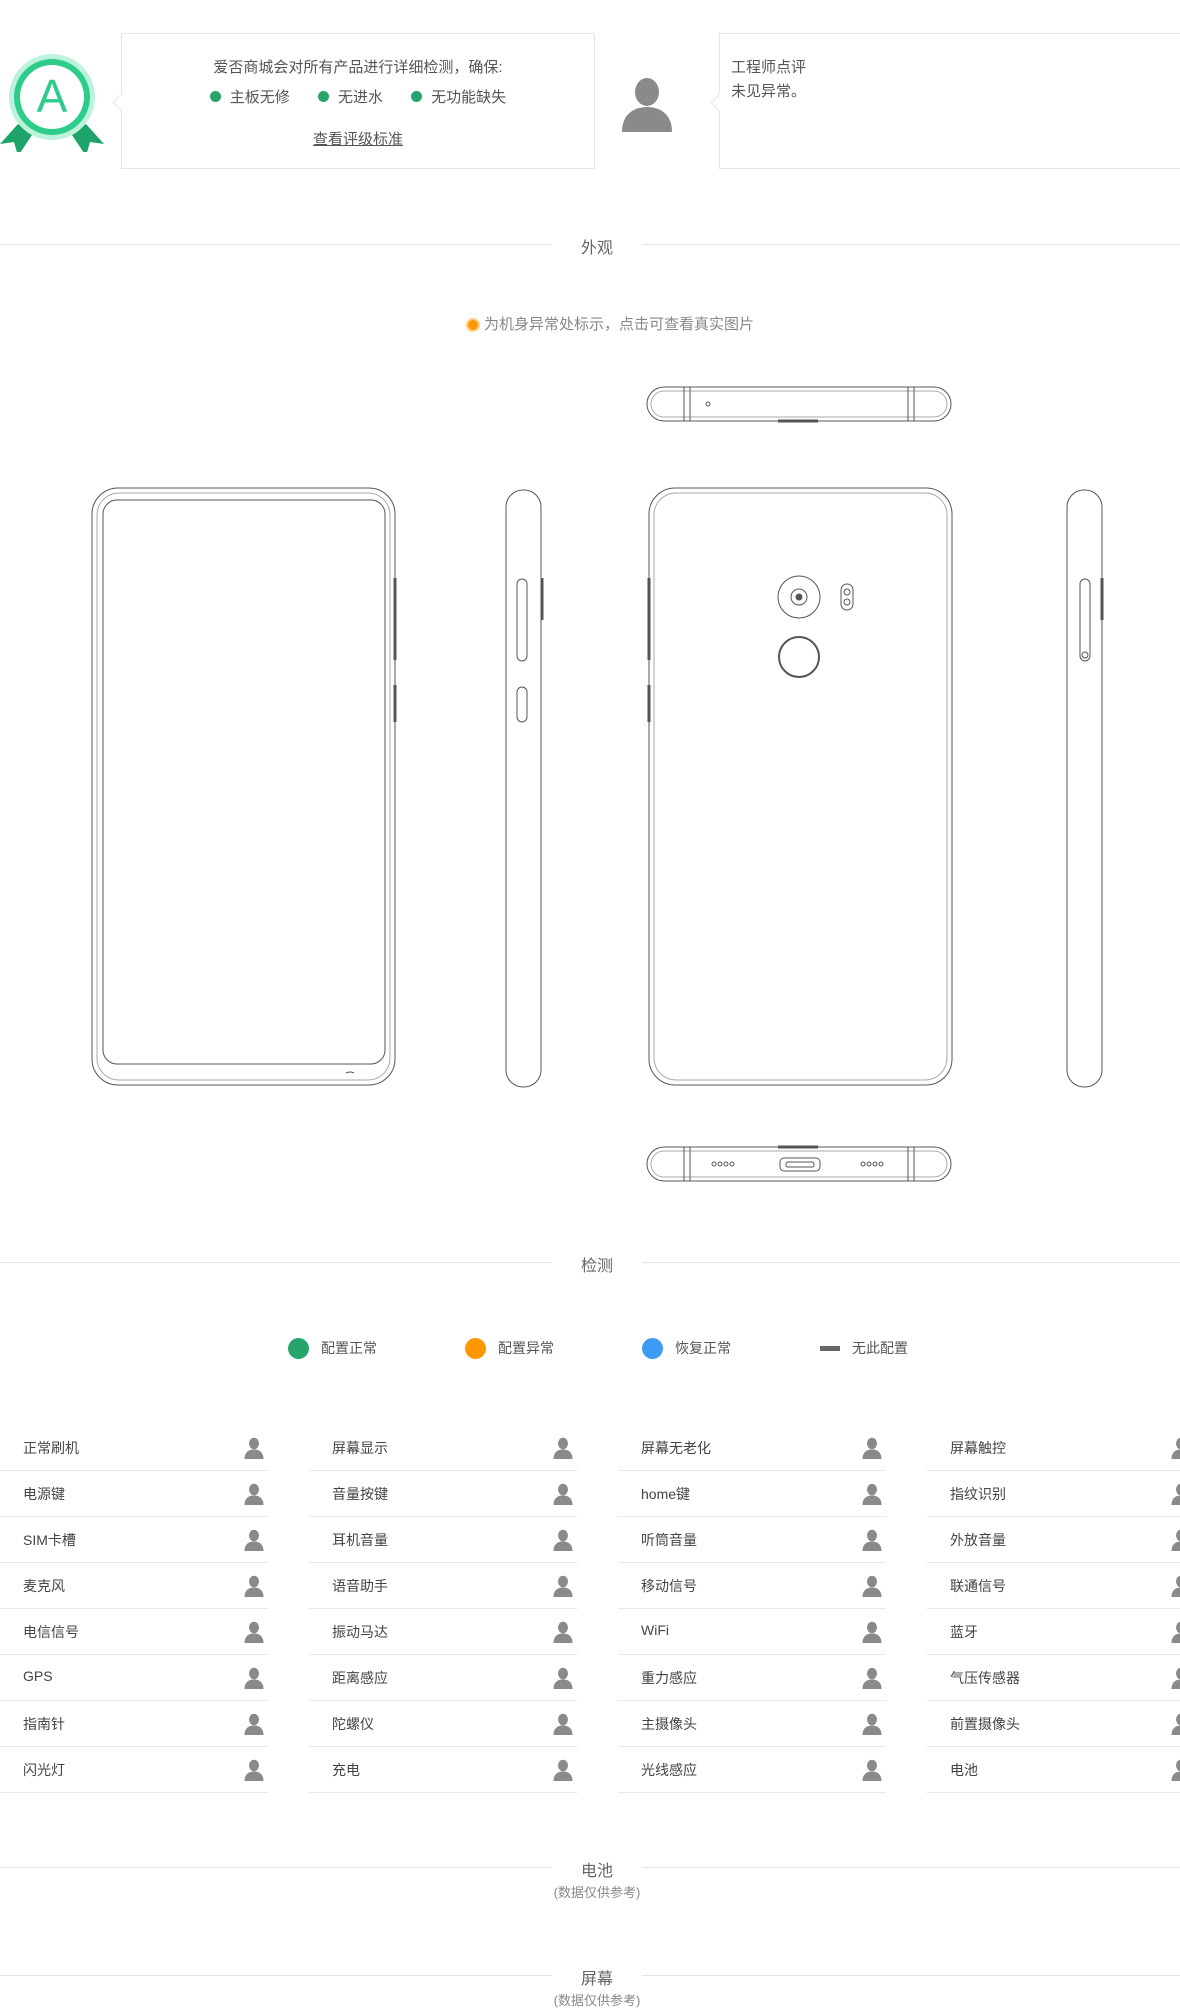 Image resolution: width=1180 pixels, height=2009 pixels. Describe the element at coordinates (134, 1678) in the screenshot. I see `check-row: GPS` at that location.